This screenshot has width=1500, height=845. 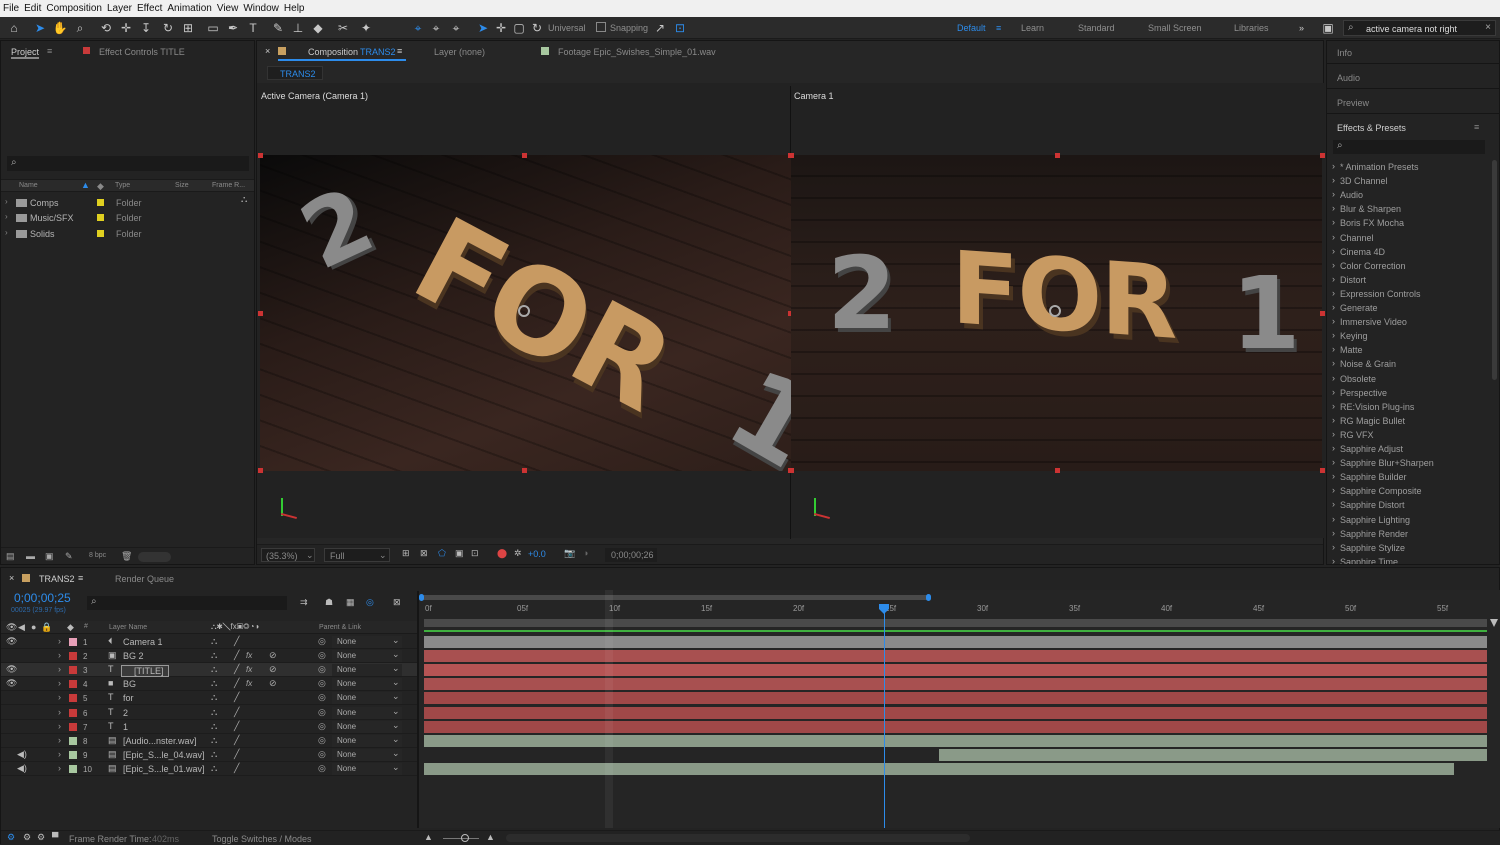 What do you see at coordinates (1328, 28) in the screenshot?
I see `sync-settings-icon: ▣` at bounding box center [1328, 28].